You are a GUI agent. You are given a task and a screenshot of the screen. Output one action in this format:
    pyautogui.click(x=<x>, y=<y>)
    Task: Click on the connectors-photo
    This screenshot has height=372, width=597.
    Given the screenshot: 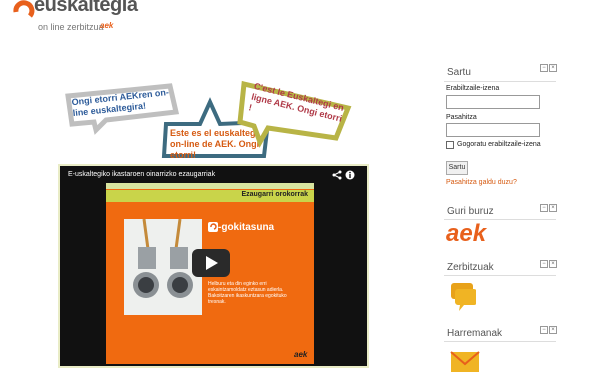 What is the action you would take?
    pyautogui.click(x=163, y=266)
    